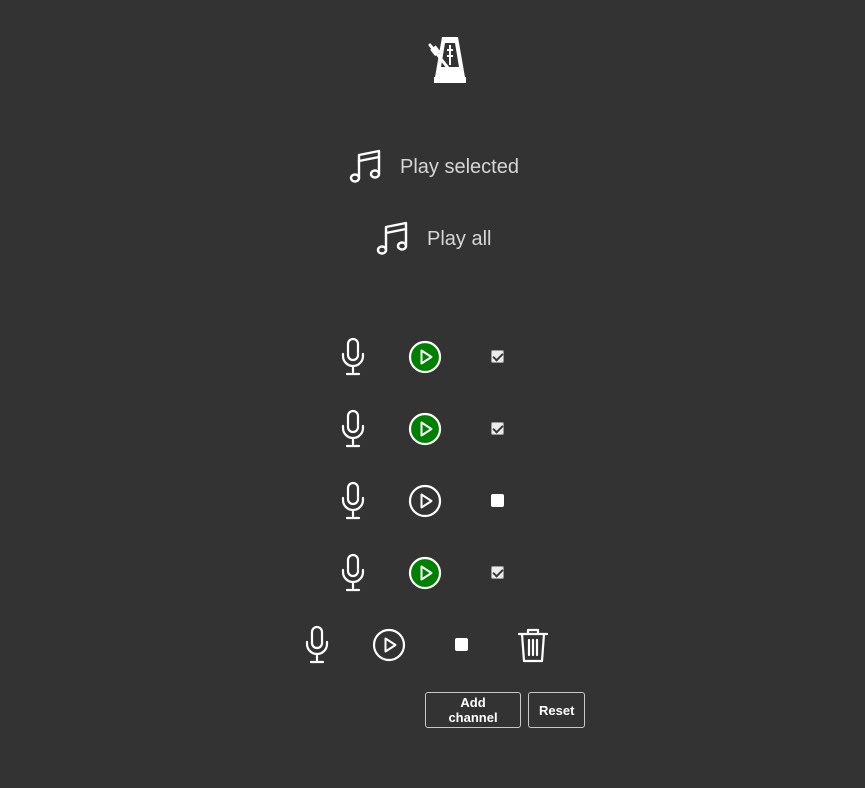 This screenshot has height=788, width=865. I want to click on play-all-button: Play all, so click(433, 239).